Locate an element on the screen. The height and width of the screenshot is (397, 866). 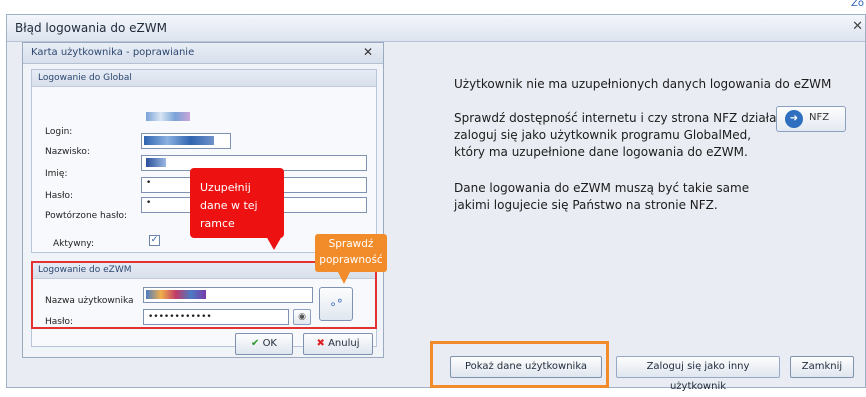
check-credentials-icon: ∘° is located at coordinates (336, 304).